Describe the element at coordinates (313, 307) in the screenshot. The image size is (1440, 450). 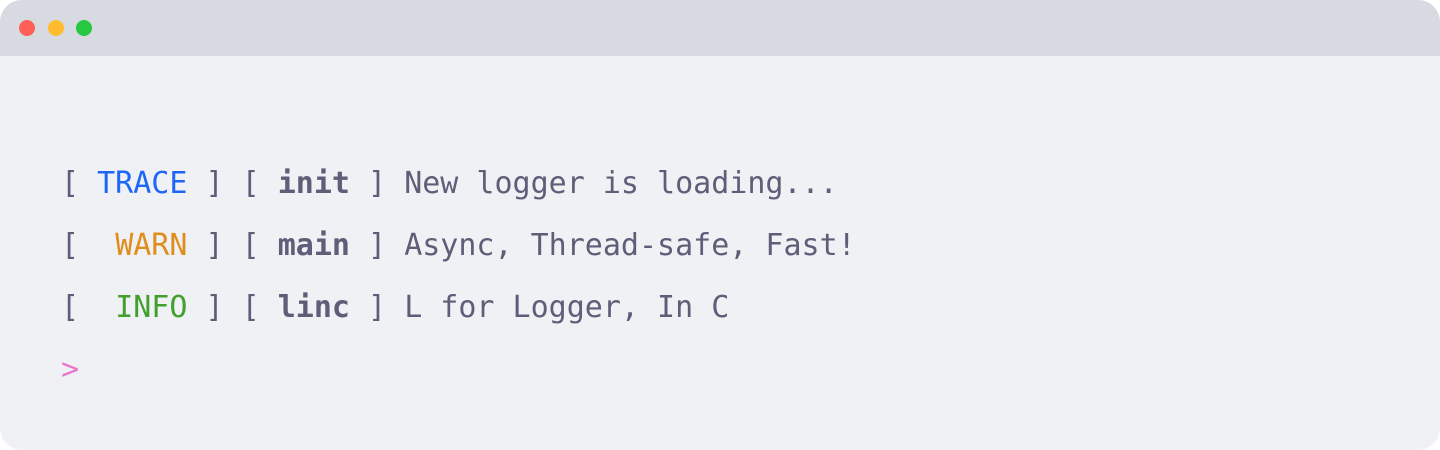
I see `log-tag: linc` at that location.